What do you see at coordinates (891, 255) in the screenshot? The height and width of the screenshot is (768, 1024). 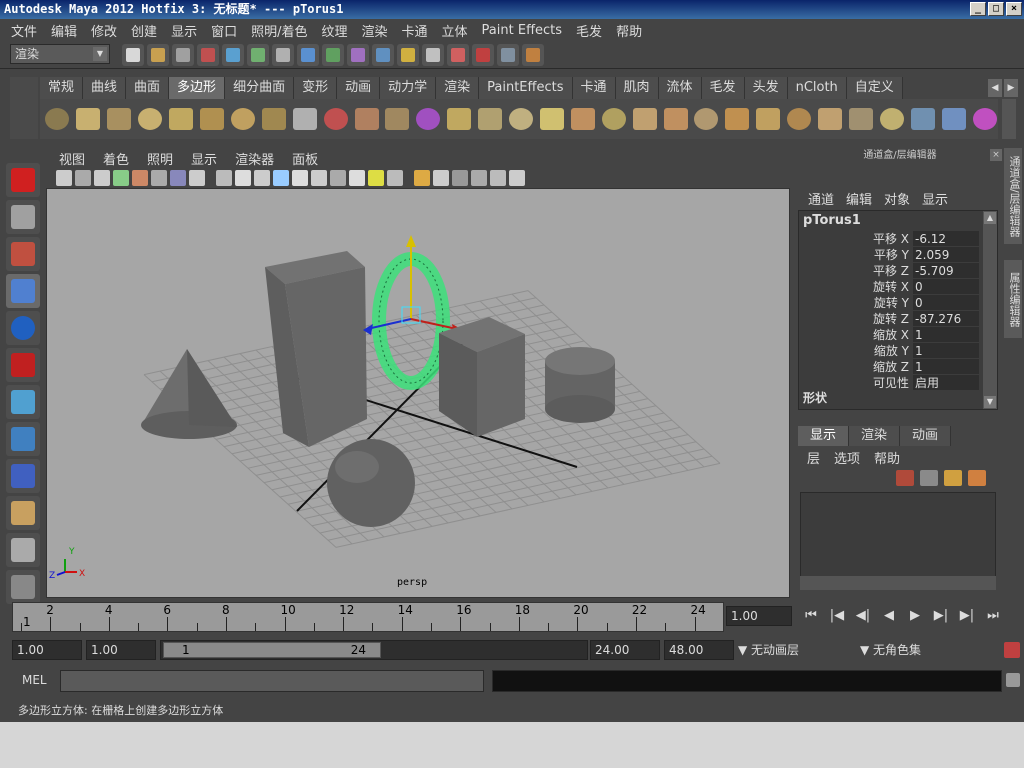 I see `channel-row: 平移 Y 2.059` at bounding box center [891, 255].